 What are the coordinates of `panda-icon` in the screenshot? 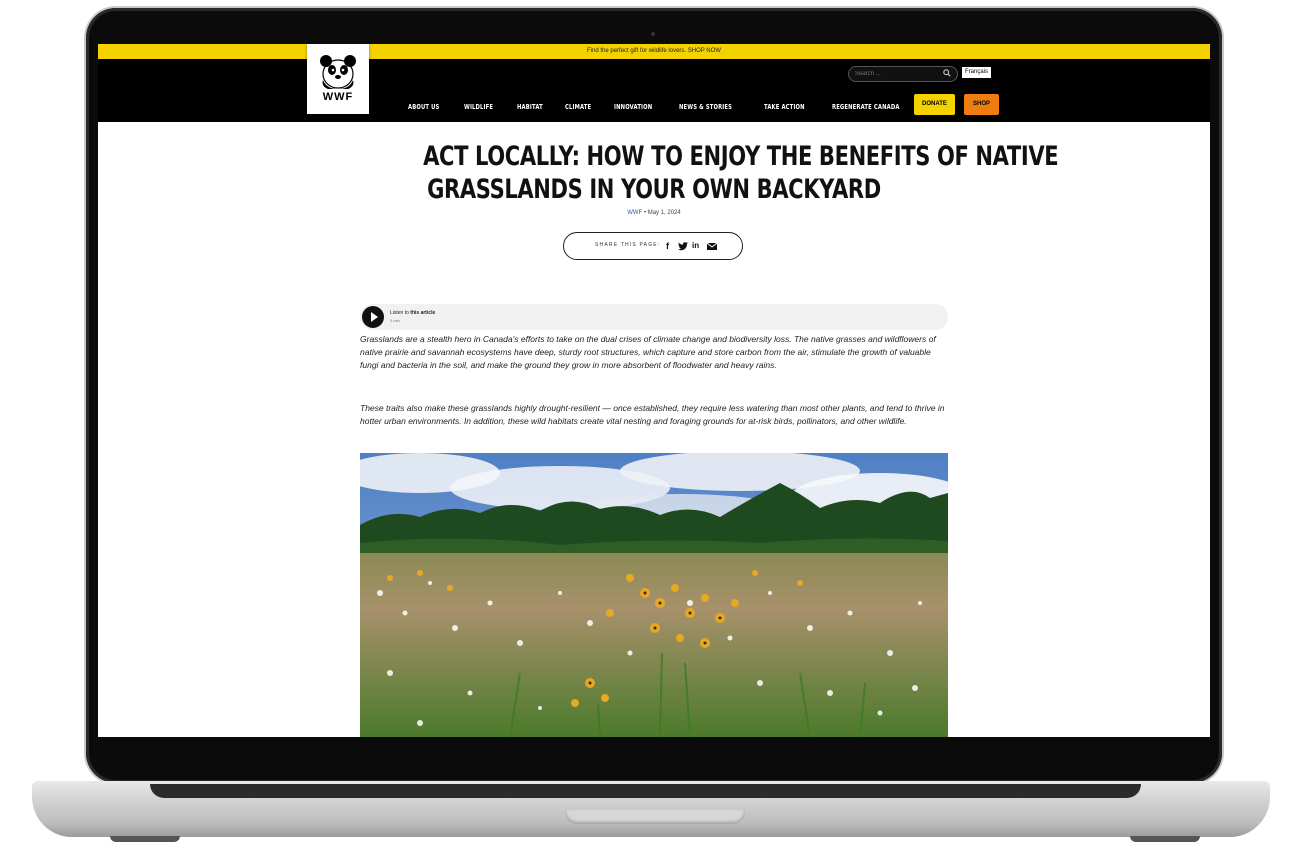 It's located at (338, 72).